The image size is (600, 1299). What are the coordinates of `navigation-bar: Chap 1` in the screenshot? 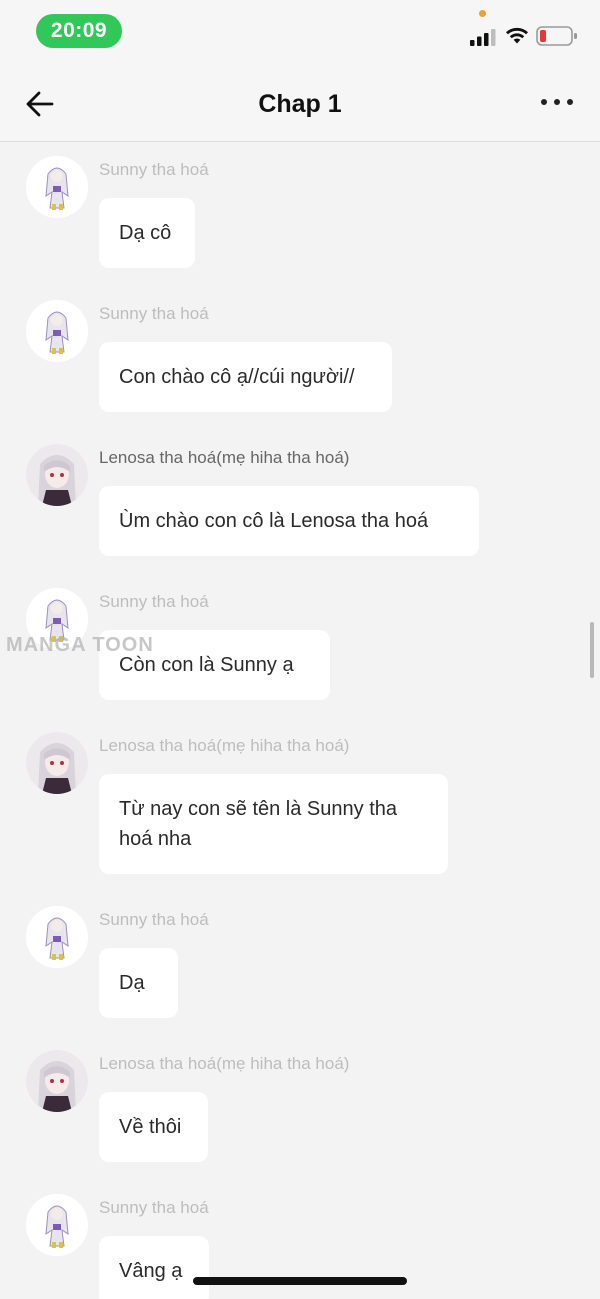 It's located at (300, 104).